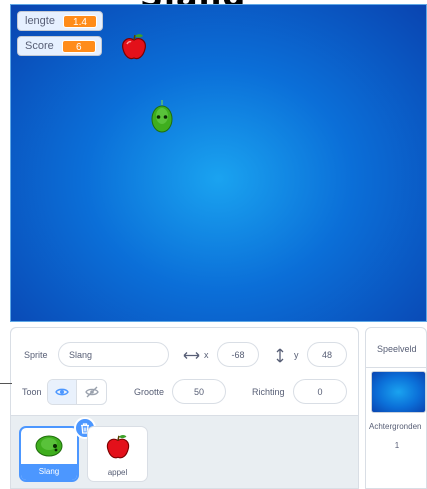 The height and width of the screenshot is (489, 427). Describe the element at coordinates (113, 354) in the screenshot. I see `sprite-name-input: Slang` at that location.